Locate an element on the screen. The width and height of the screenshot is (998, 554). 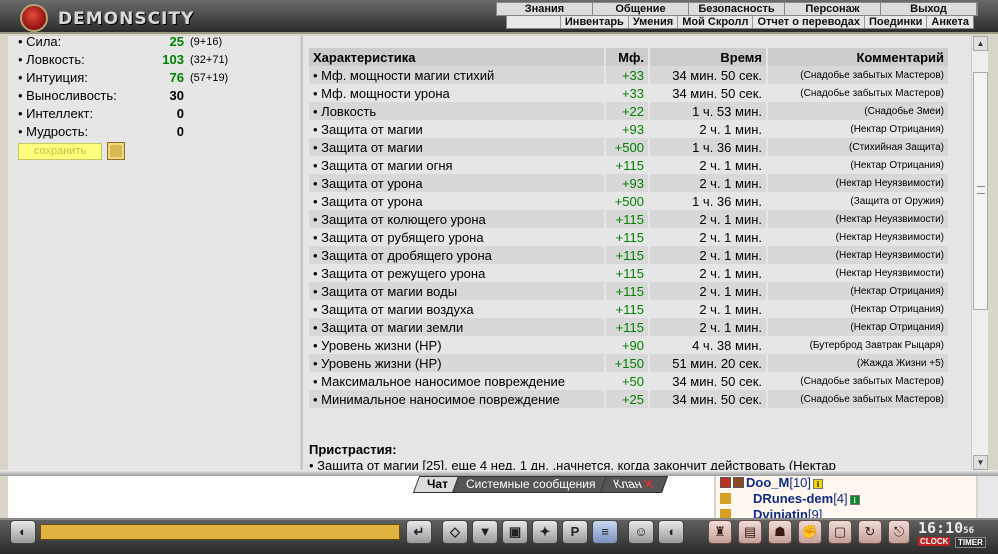
bag-icon: ♜ is located at coordinates (720, 532).